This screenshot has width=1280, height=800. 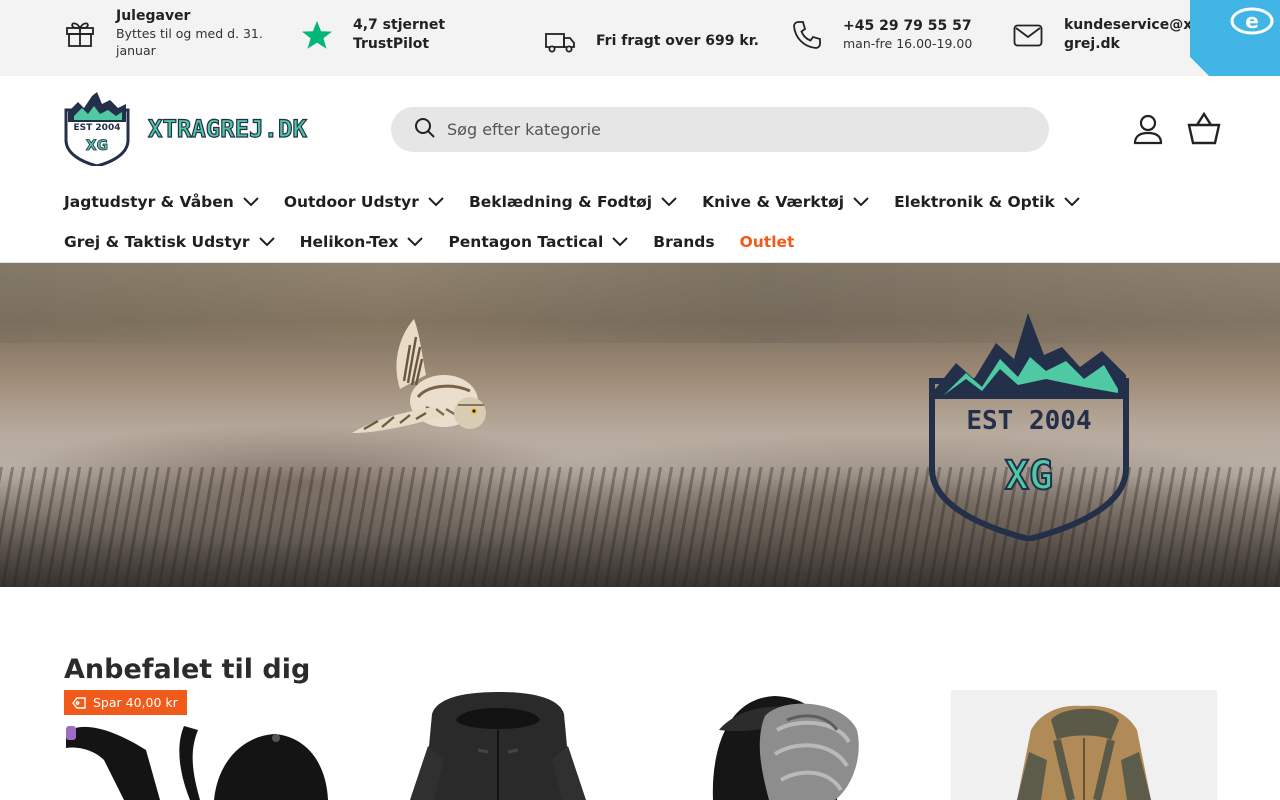 I want to click on site-logo: EST 2004 XG XTRAGREJ.DK, so click(x=190, y=130).